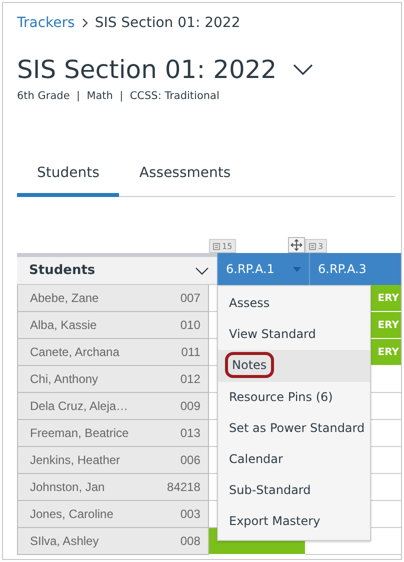 Image resolution: width=404 pixels, height=562 pixels. What do you see at coordinates (64, 379) in the screenshot?
I see `student-name: Chi, Anthony` at bounding box center [64, 379].